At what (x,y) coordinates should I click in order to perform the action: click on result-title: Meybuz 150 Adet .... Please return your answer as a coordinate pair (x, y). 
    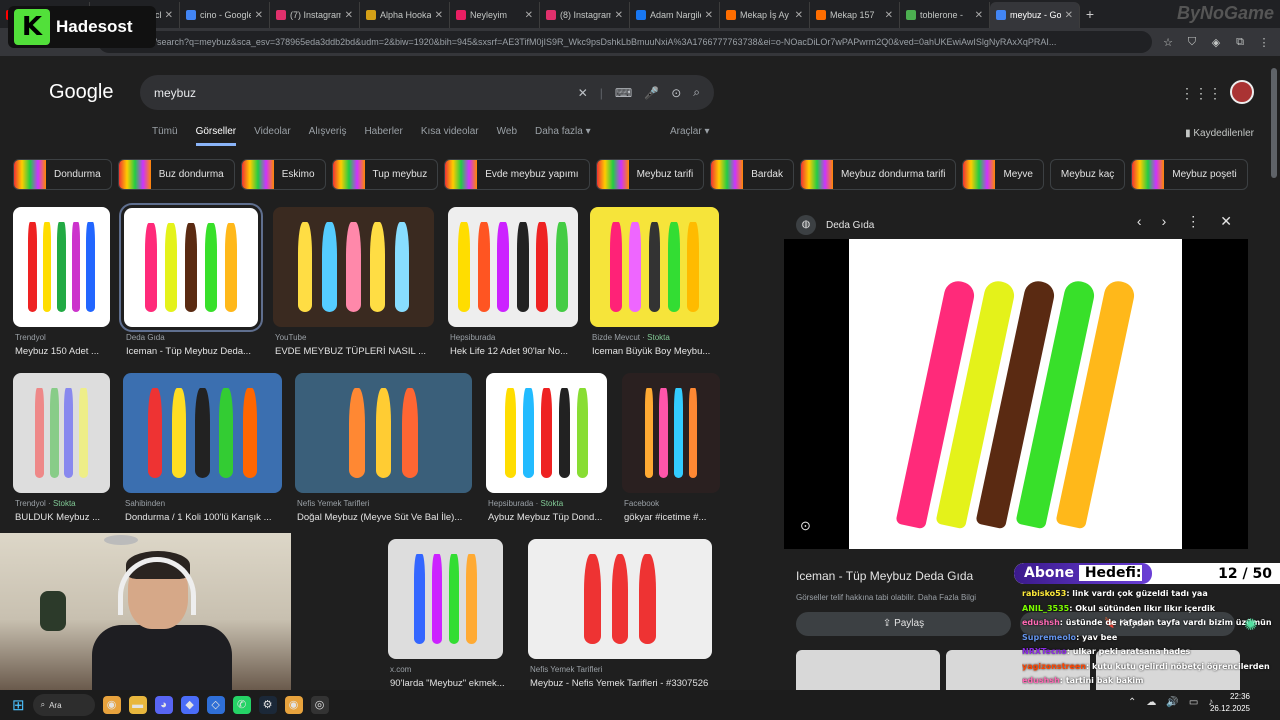
    Looking at the image, I should click on (63, 351).